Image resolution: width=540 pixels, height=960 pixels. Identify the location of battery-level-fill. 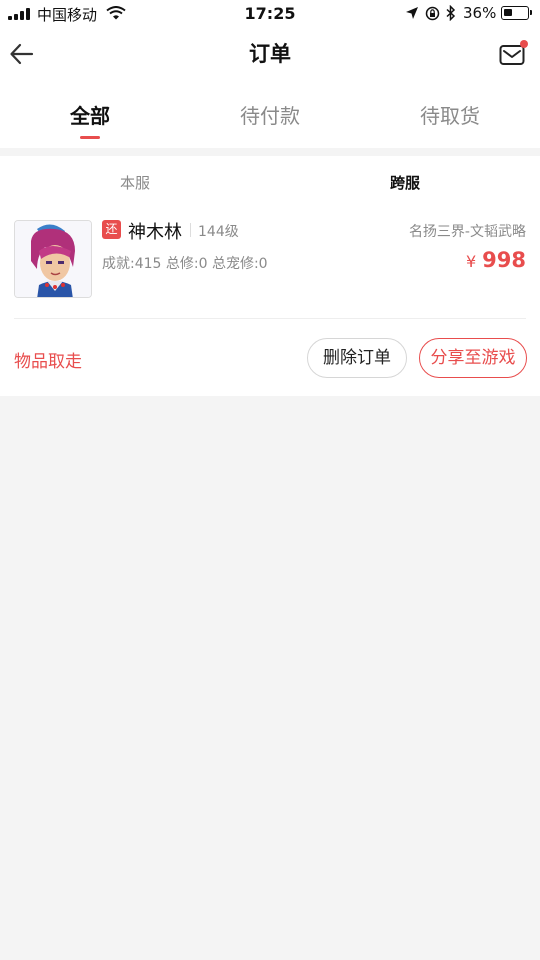
(508, 12).